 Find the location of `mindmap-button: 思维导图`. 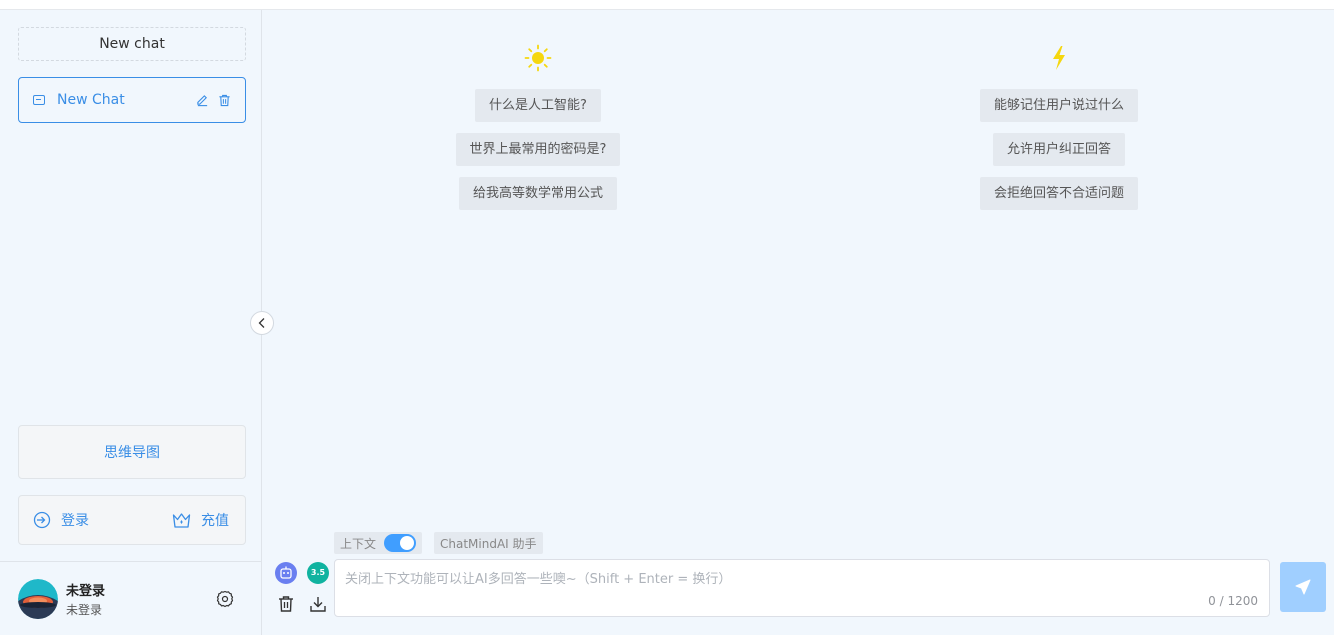

mindmap-button: 思维导图 is located at coordinates (132, 452).